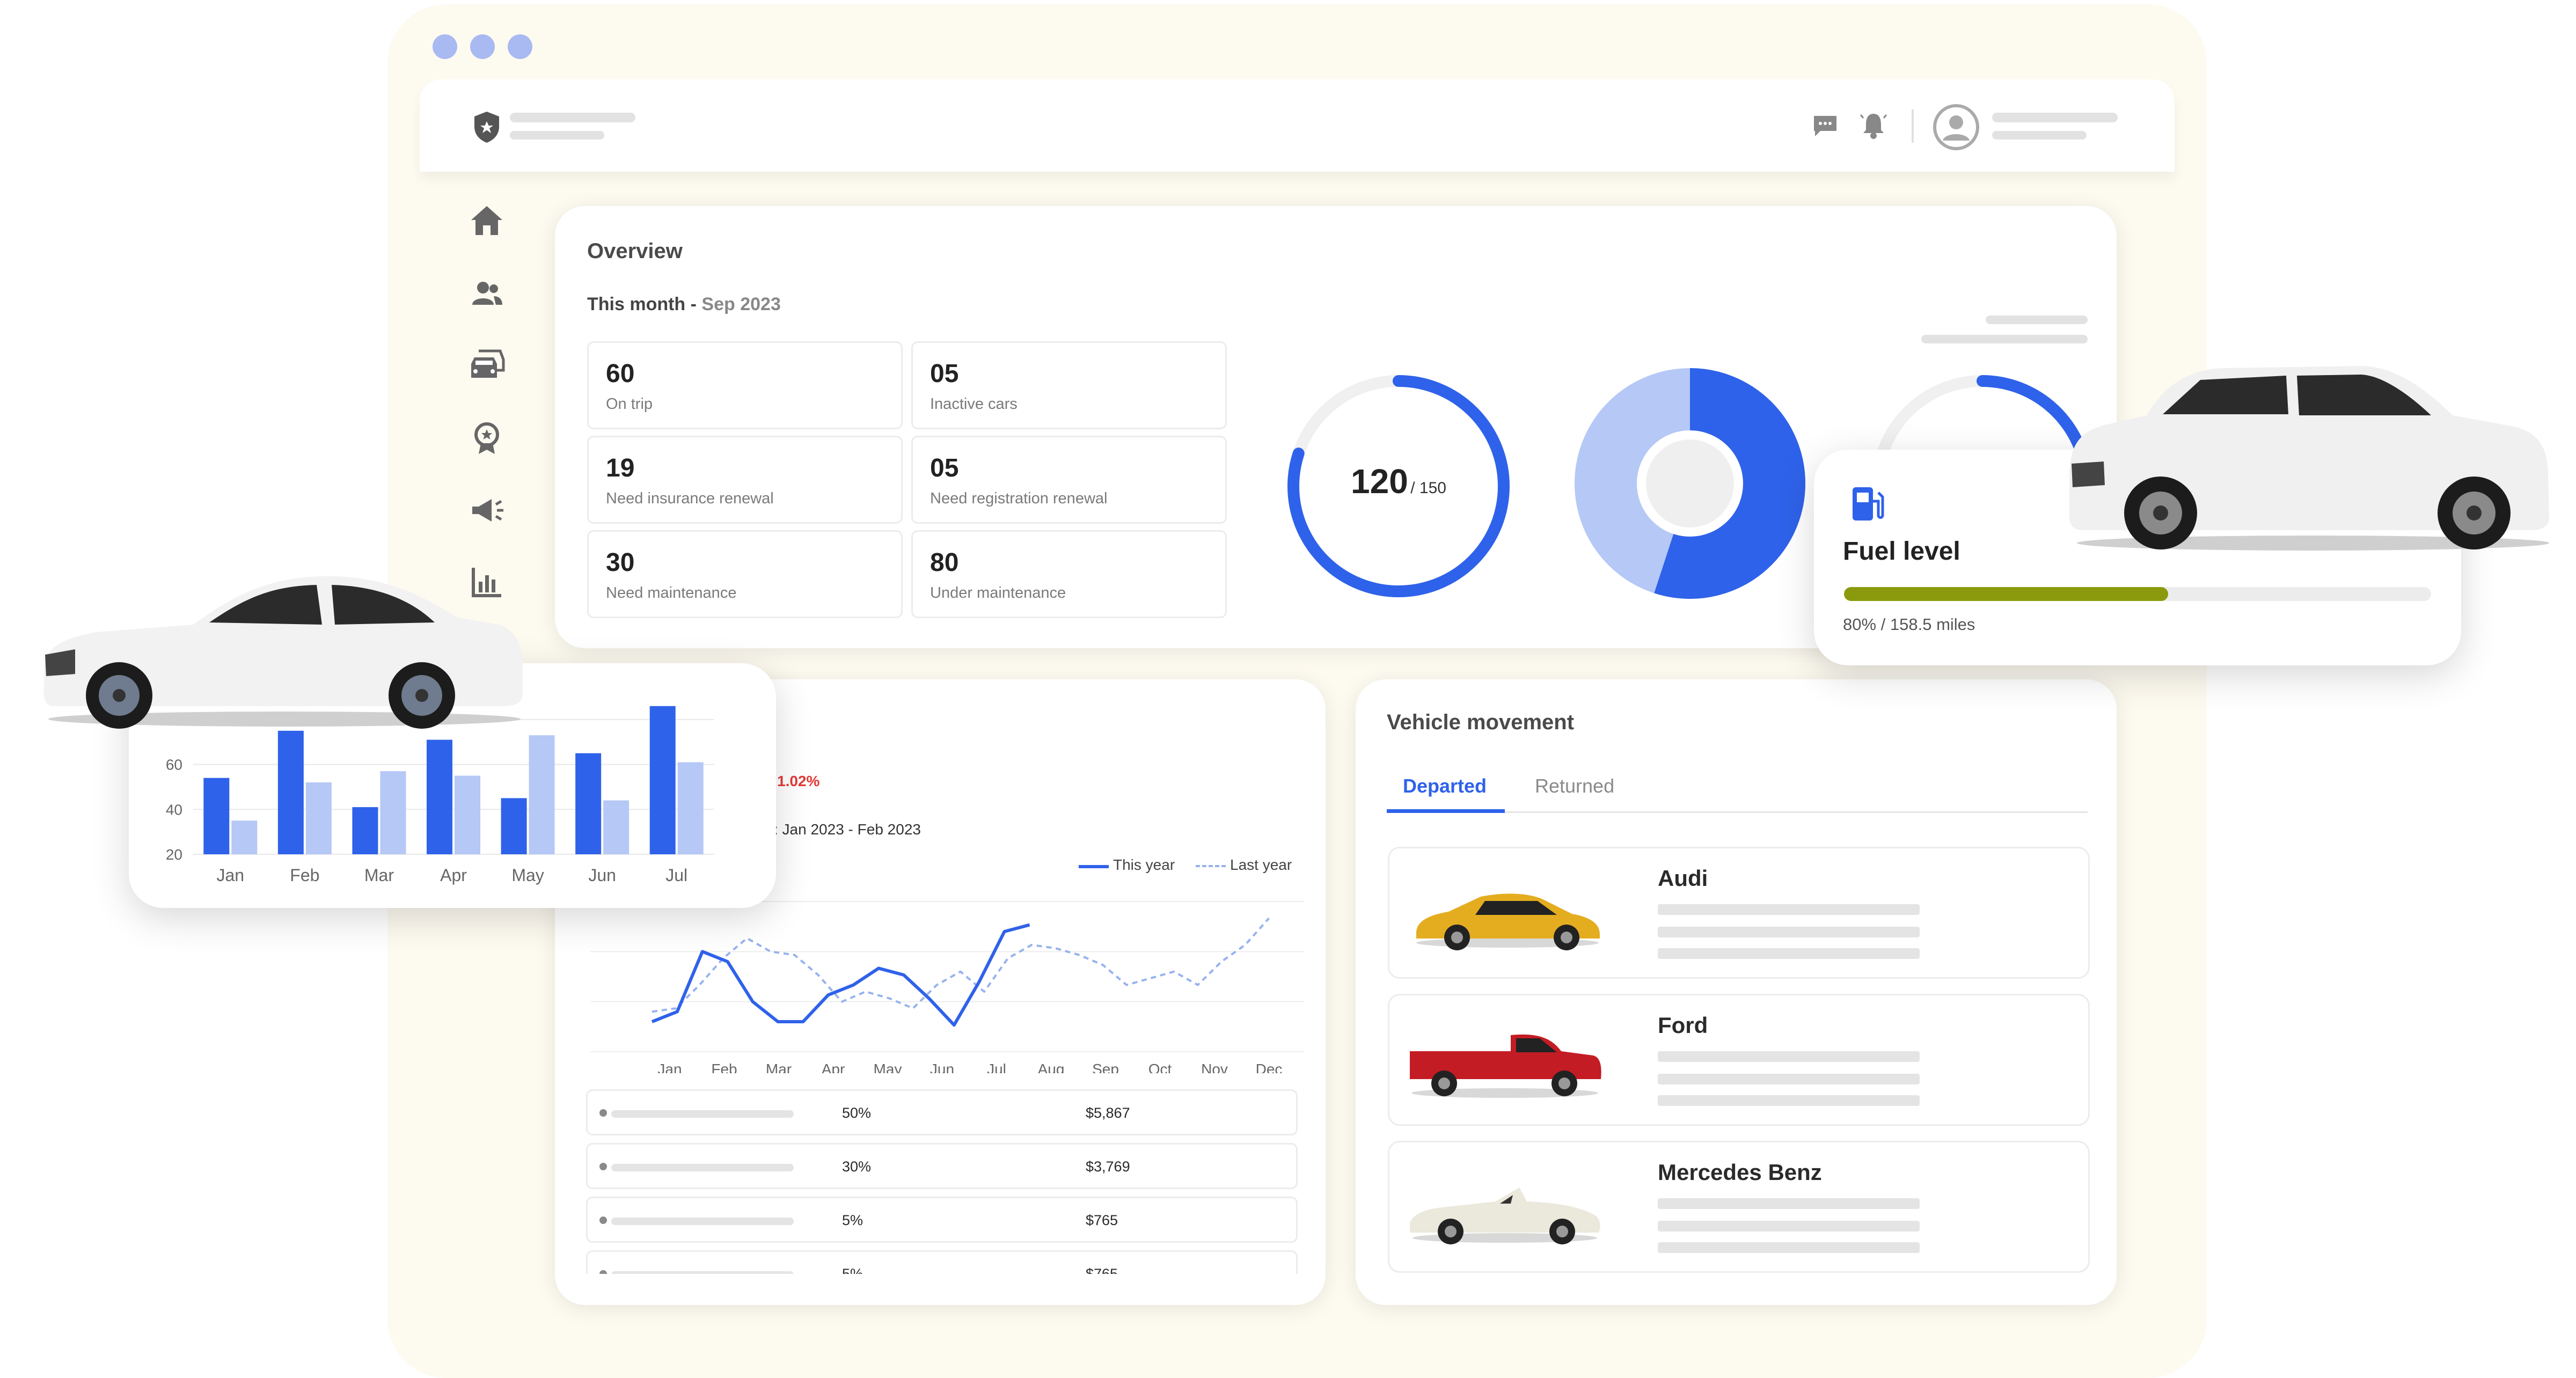 The height and width of the screenshot is (1378, 2576). I want to click on overview-title: Overview, so click(635, 251).